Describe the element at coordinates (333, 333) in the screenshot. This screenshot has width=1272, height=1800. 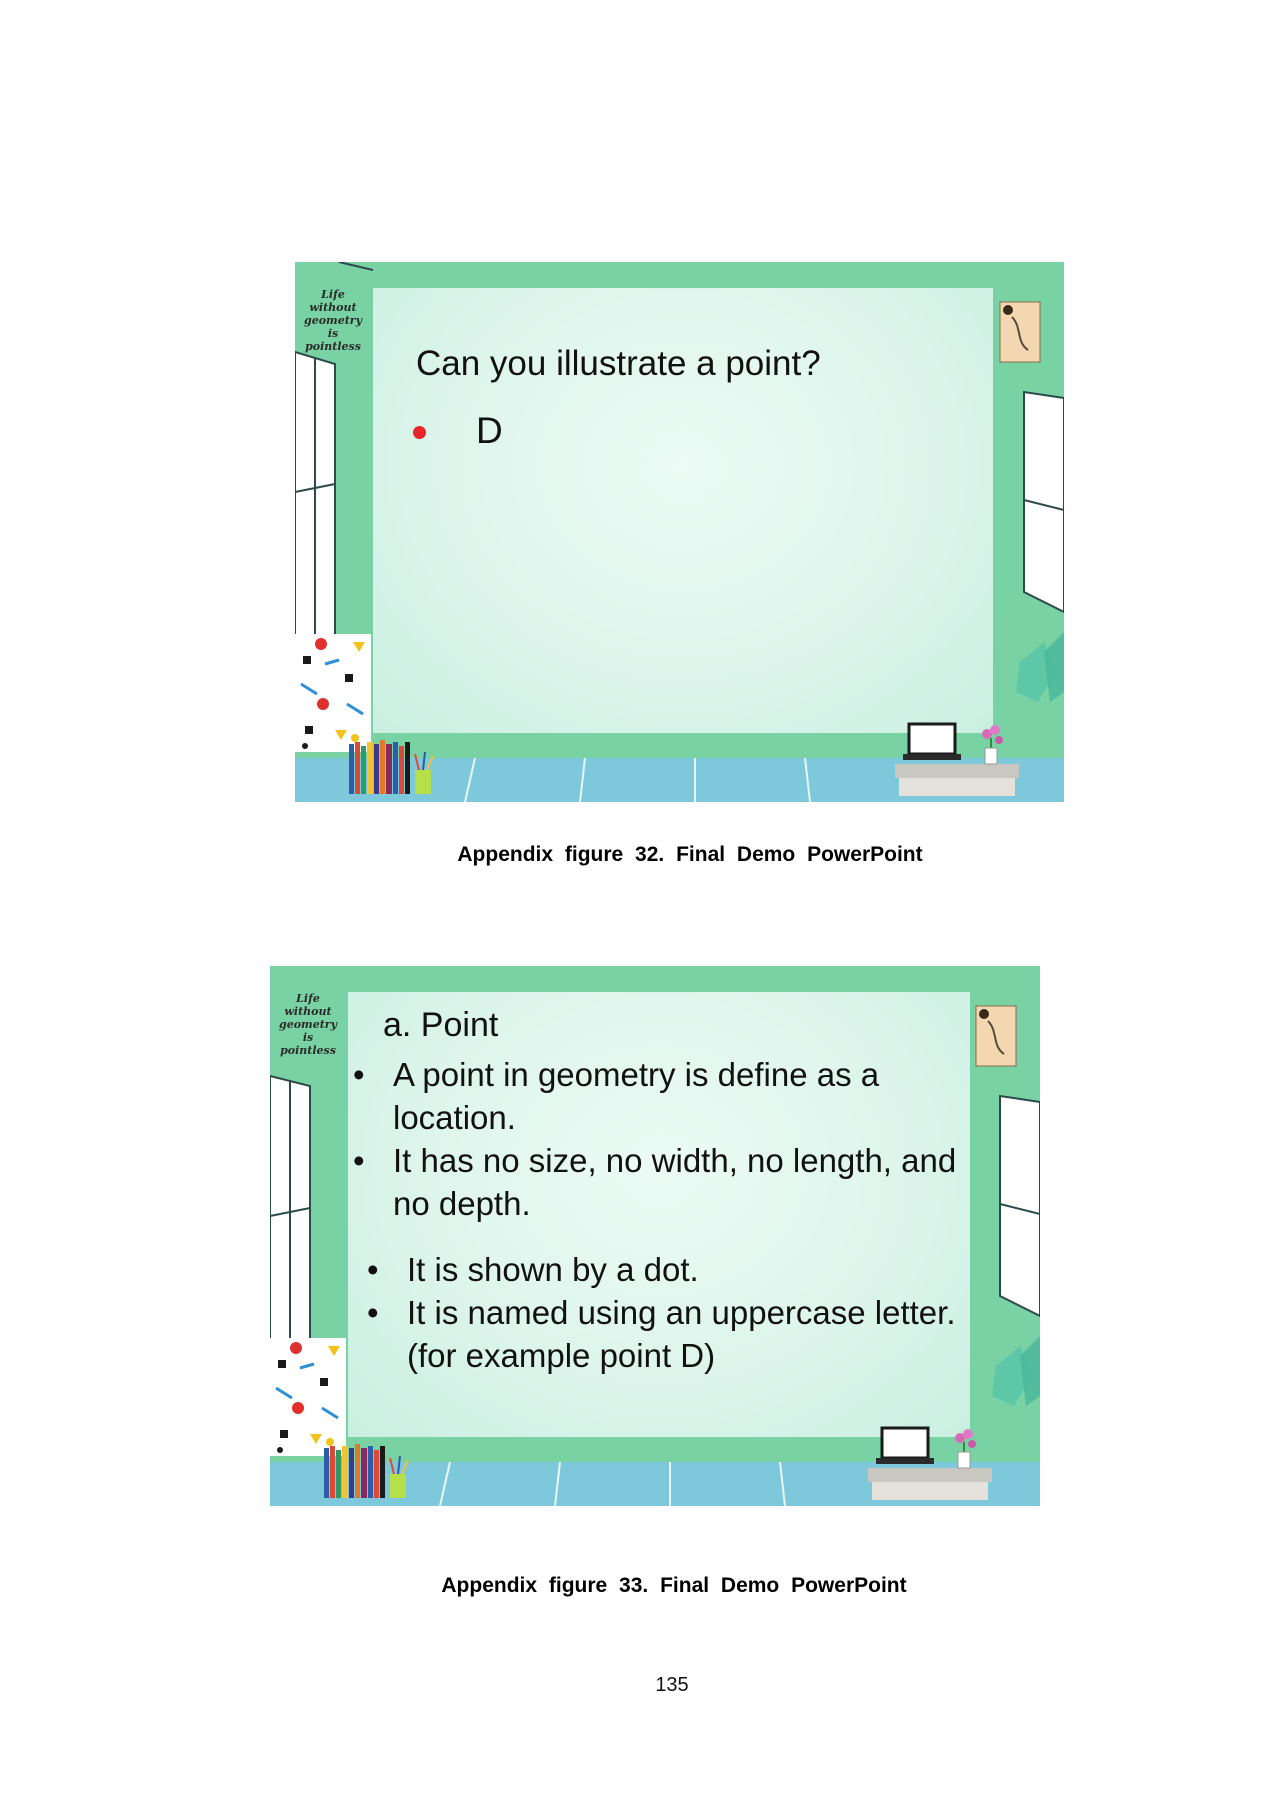
I see `poster-line: is` at that location.